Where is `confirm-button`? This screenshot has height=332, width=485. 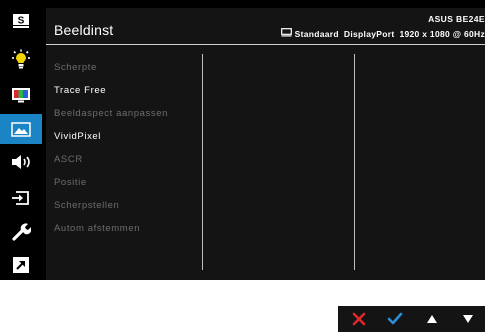
confirm-button is located at coordinates (395, 319).